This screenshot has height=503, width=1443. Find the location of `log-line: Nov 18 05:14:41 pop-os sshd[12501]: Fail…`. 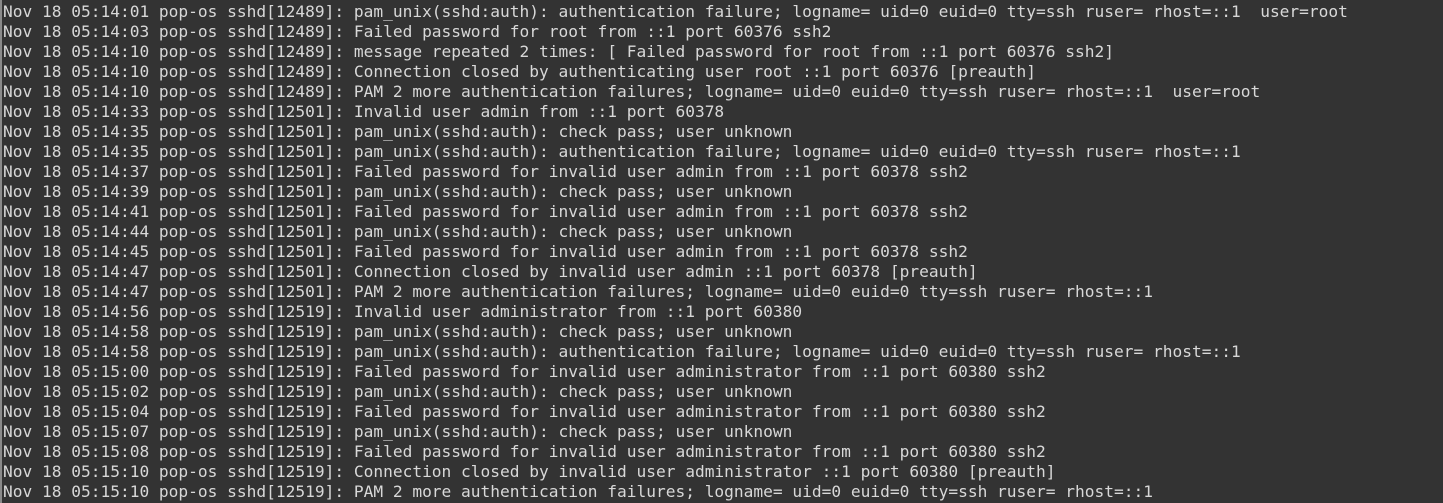

log-line: Nov 18 05:14:41 pop-os sshd[12501]: Fail… is located at coordinates (485, 211).